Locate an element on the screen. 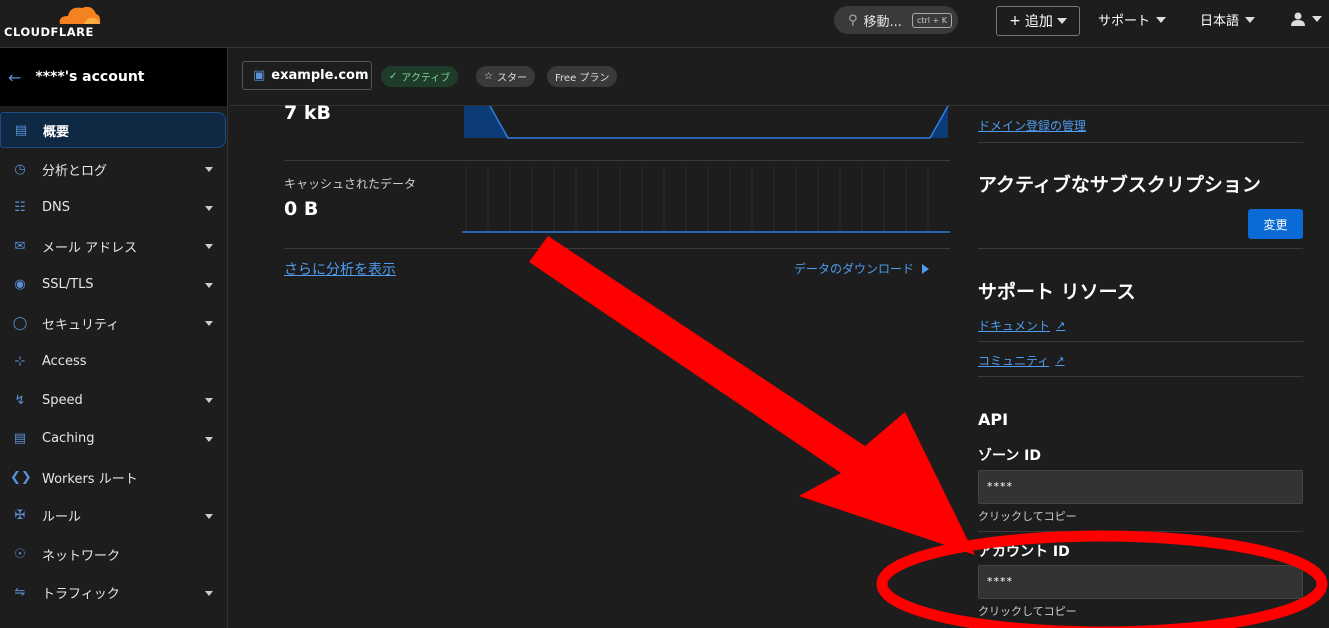  documentation-link: ドキュメント ↗ is located at coordinates (1021, 325).